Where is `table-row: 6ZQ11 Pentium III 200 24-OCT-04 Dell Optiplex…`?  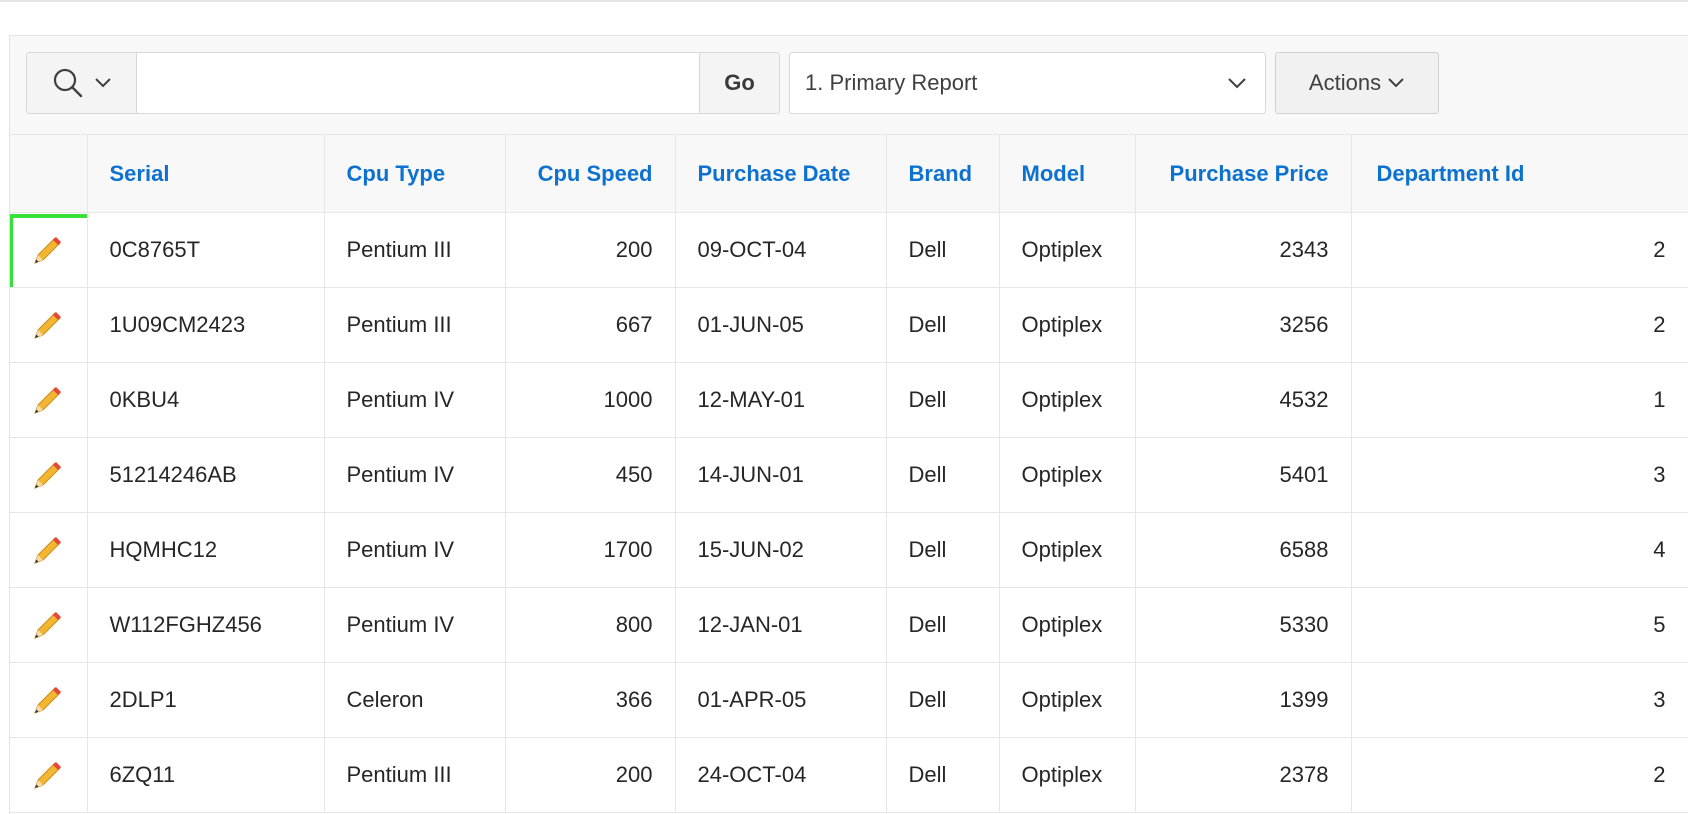 table-row: 6ZQ11 Pentium III 200 24-OCT-04 Dell Optiplex… is located at coordinates (849, 775).